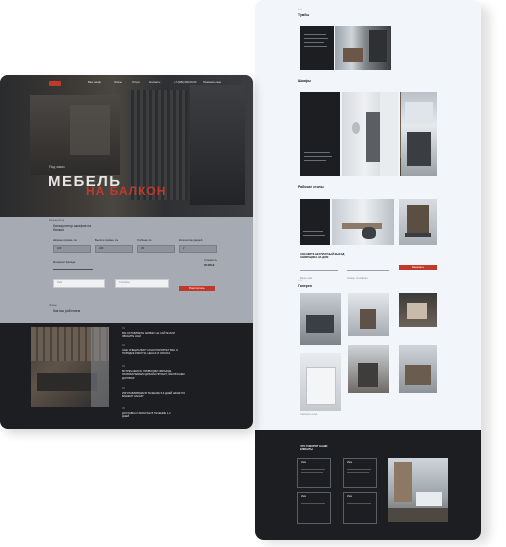  Describe the element at coordinates (123, 388) in the screenshot. I see `step-num-4: 04` at that location.